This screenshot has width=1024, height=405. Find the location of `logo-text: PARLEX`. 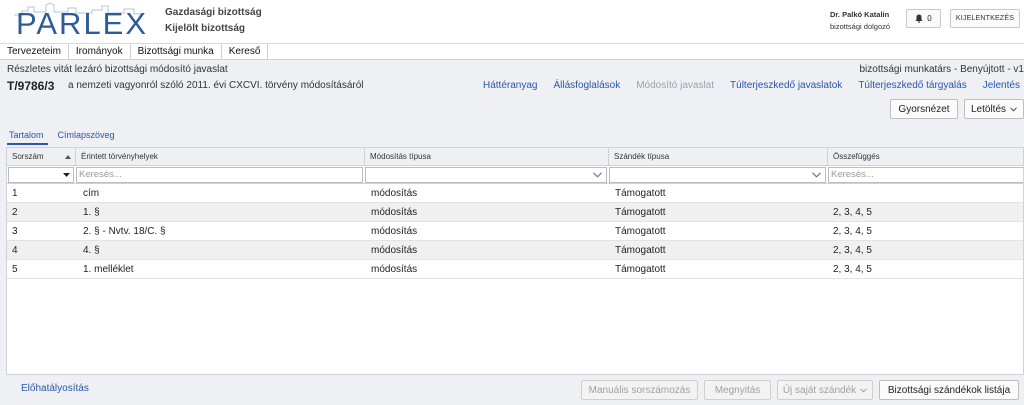

logo-text: PARLEX is located at coordinates (82, 23).